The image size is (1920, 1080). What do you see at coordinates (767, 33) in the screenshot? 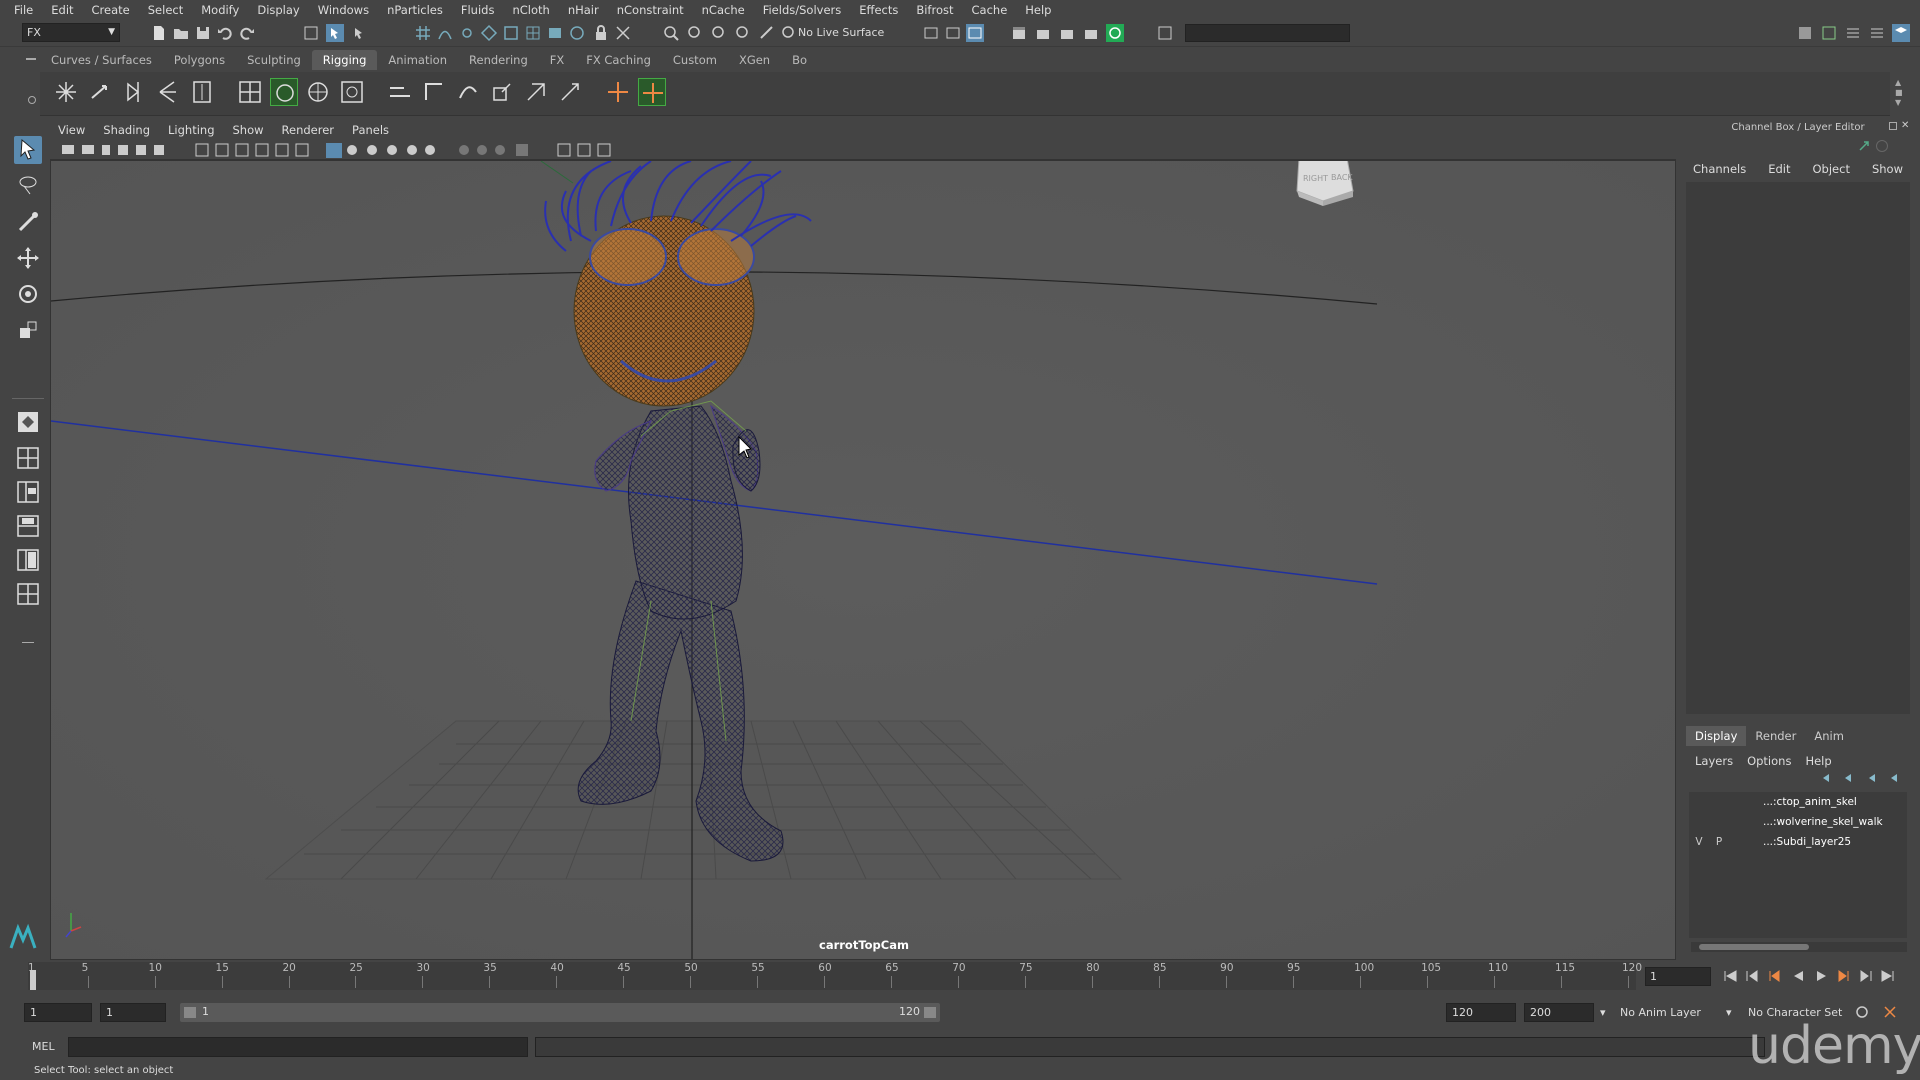
I see `render-settings-icon` at bounding box center [767, 33].